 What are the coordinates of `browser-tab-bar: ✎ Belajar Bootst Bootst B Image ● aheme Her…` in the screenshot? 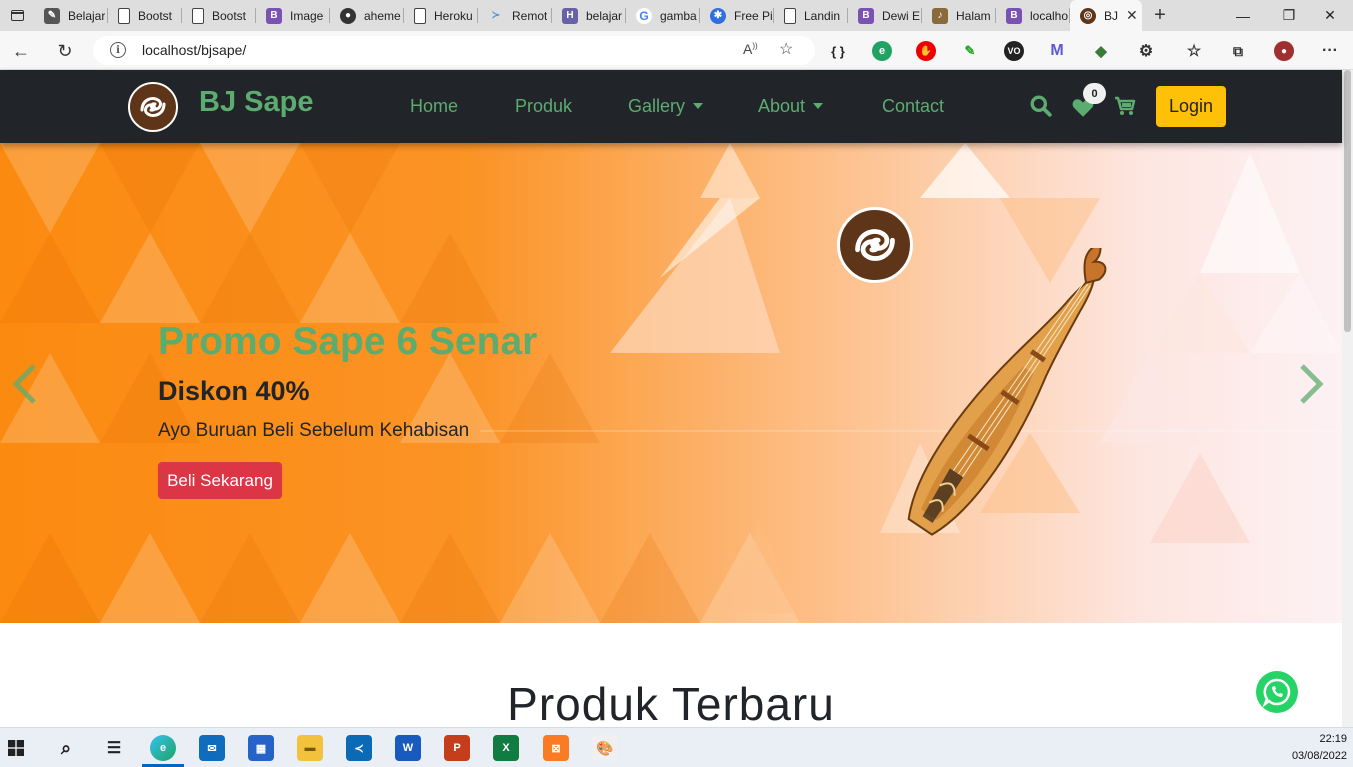 It's located at (676, 15).